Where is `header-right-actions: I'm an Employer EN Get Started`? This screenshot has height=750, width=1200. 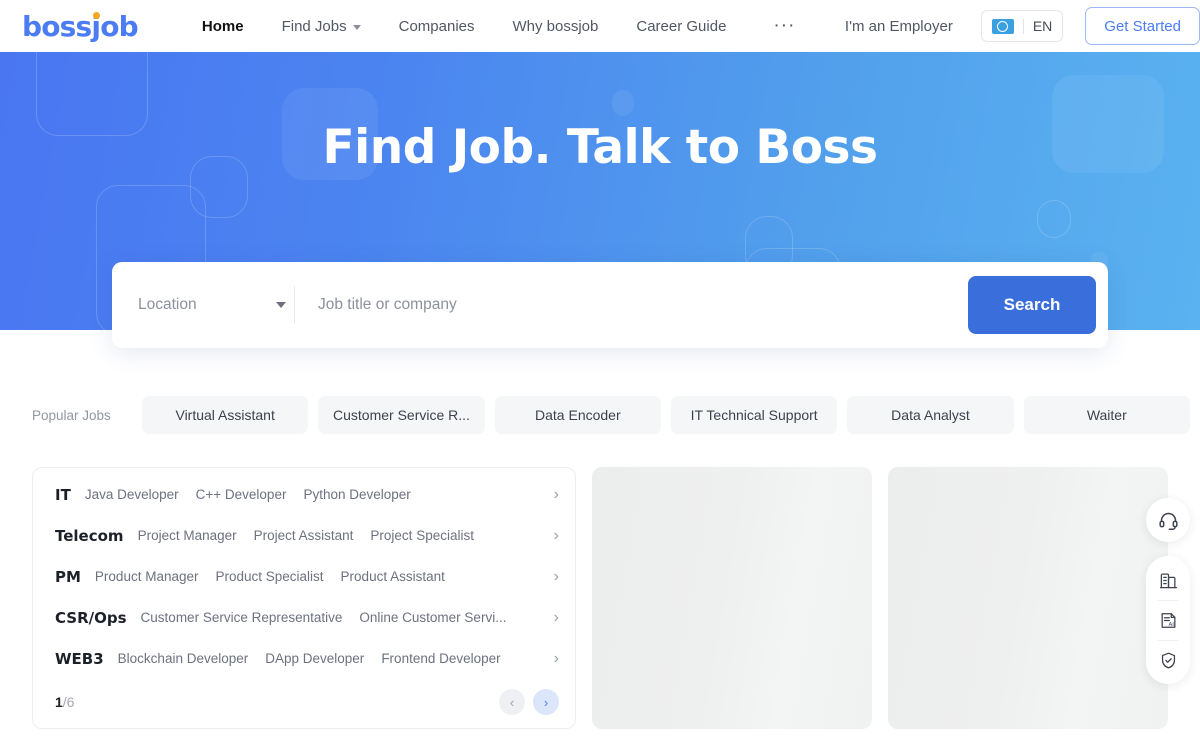 header-right-actions: I'm an Employer EN Get Started is located at coordinates (1022, 26).